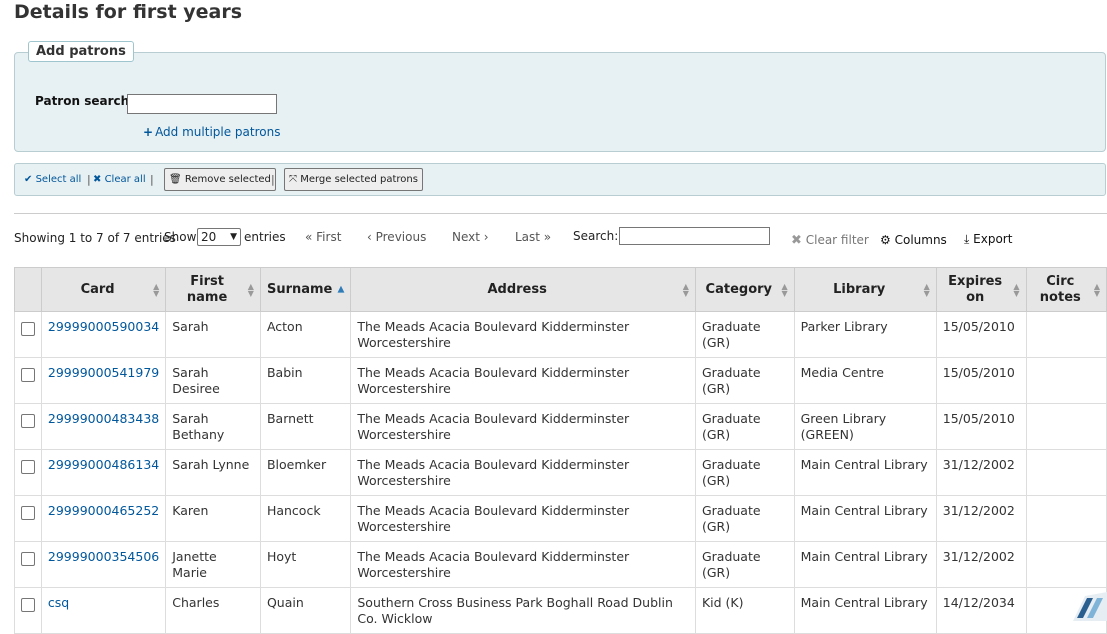 This screenshot has width=1107, height=634. I want to click on card-number-link: 29999000354506, so click(103, 564).